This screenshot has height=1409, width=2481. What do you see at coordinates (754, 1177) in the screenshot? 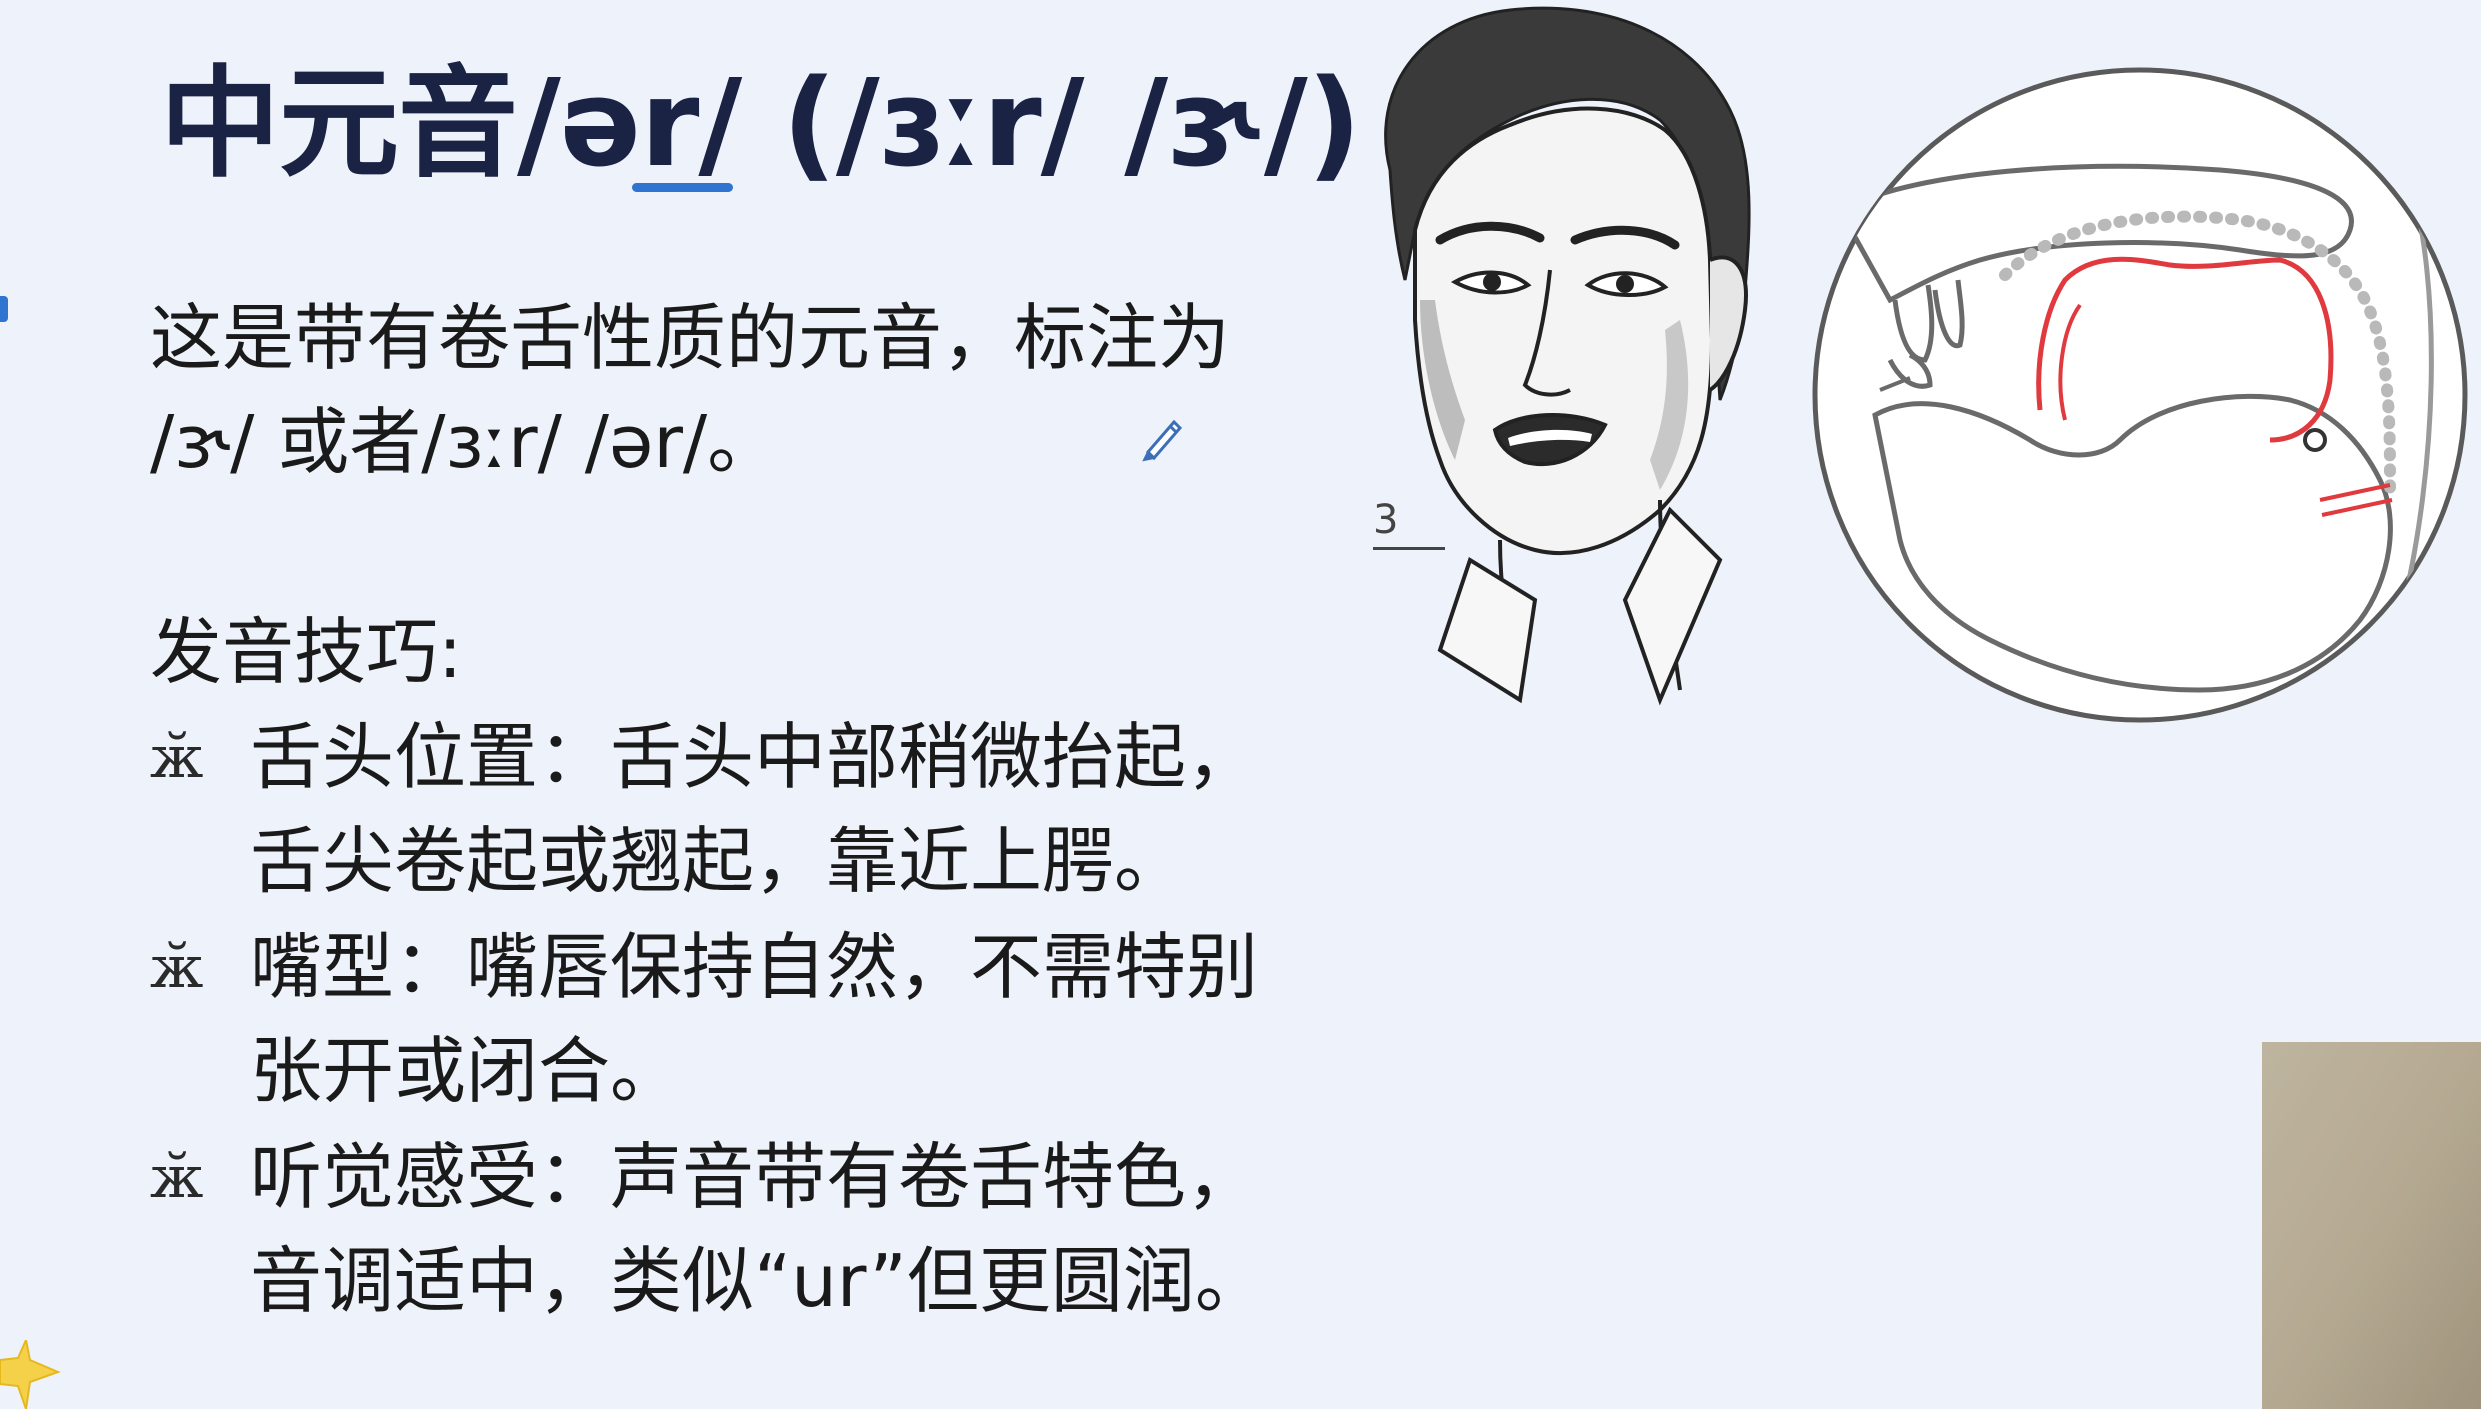
I see `tip-line: 听觉感受：声音带有卷舌特色，` at bounding box center [754, 1177].